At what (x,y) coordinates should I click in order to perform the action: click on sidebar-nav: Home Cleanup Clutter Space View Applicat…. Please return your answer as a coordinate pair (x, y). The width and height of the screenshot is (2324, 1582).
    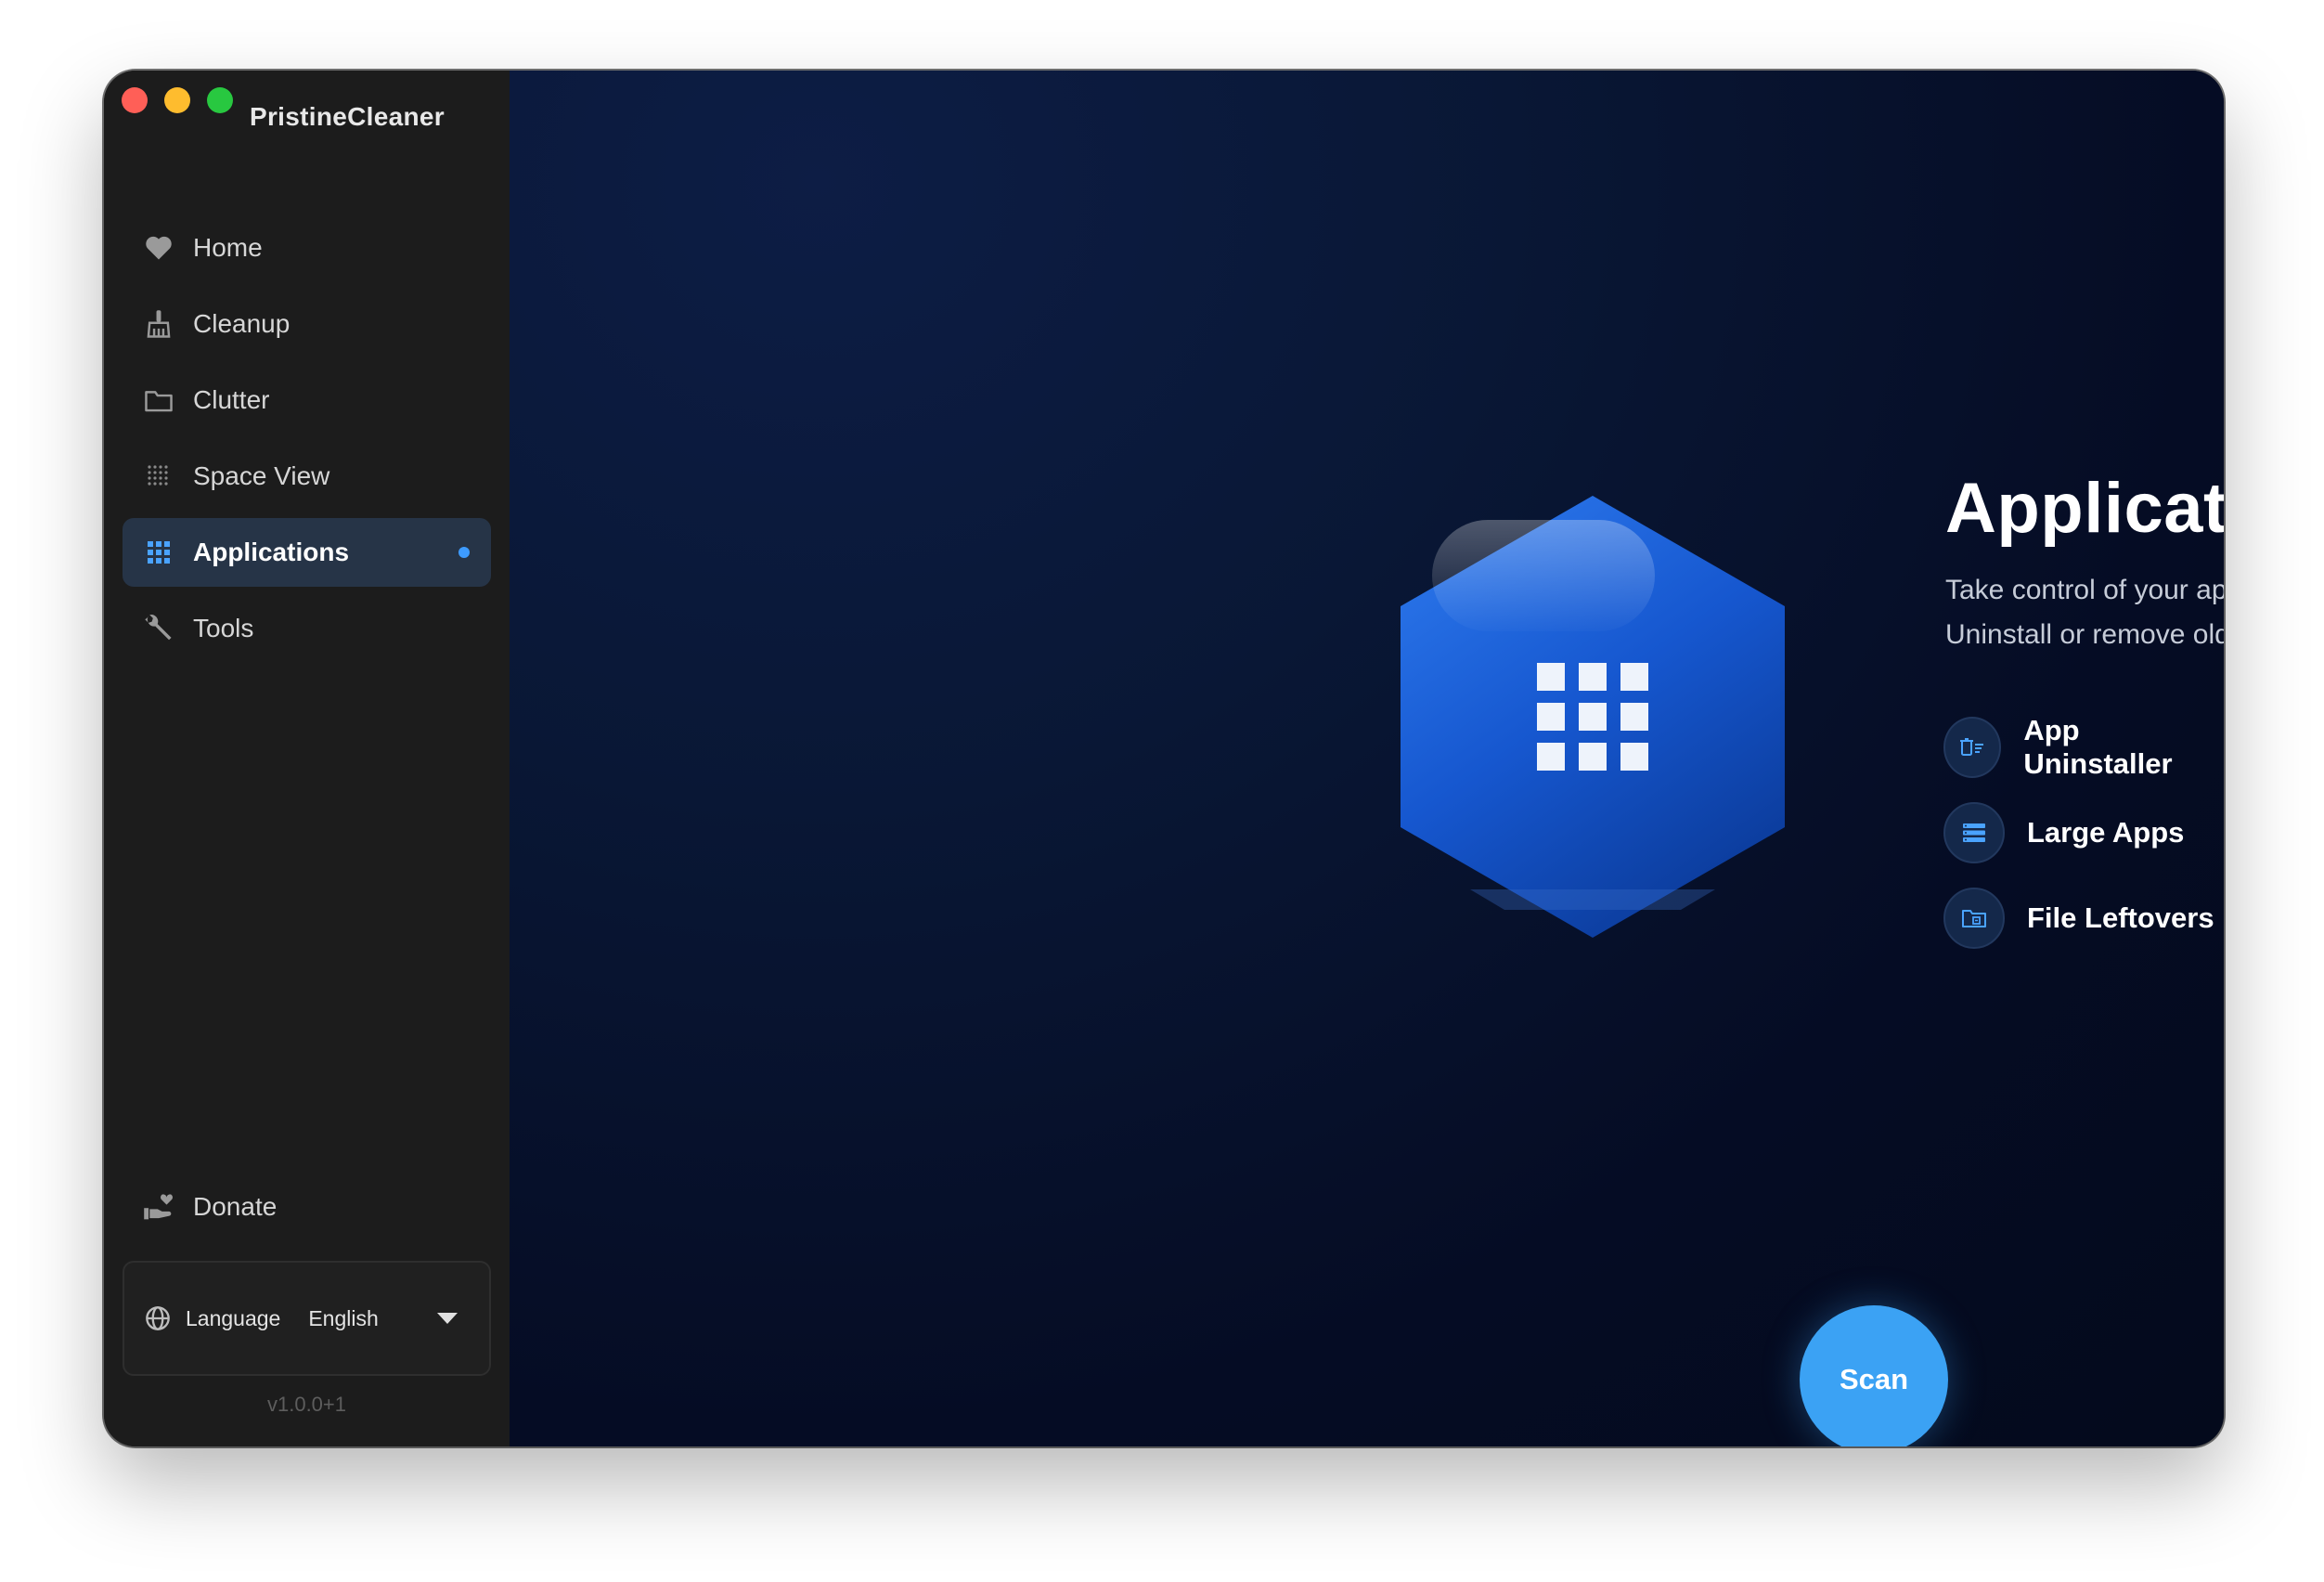
    Looking at the image, I should click on (307, 442).